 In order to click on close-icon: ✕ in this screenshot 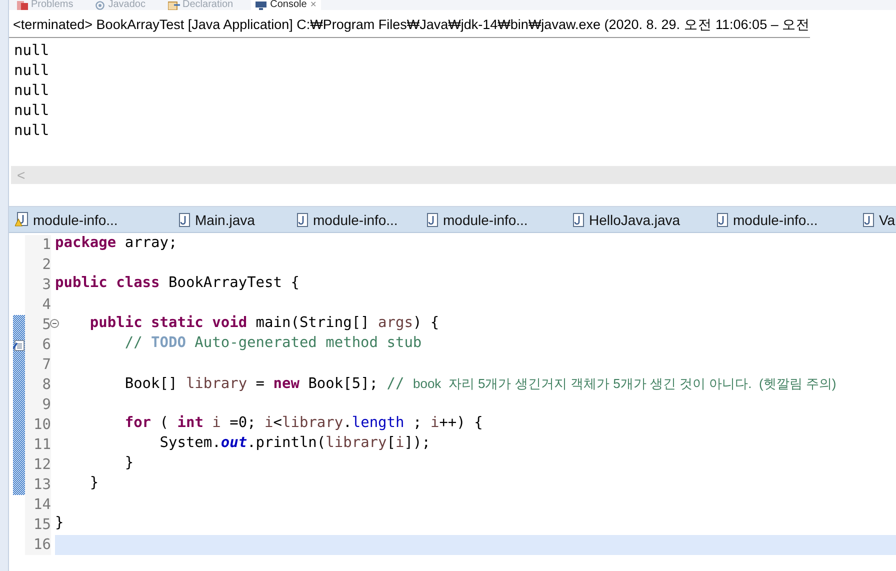, I will do `click(313, 5)`.